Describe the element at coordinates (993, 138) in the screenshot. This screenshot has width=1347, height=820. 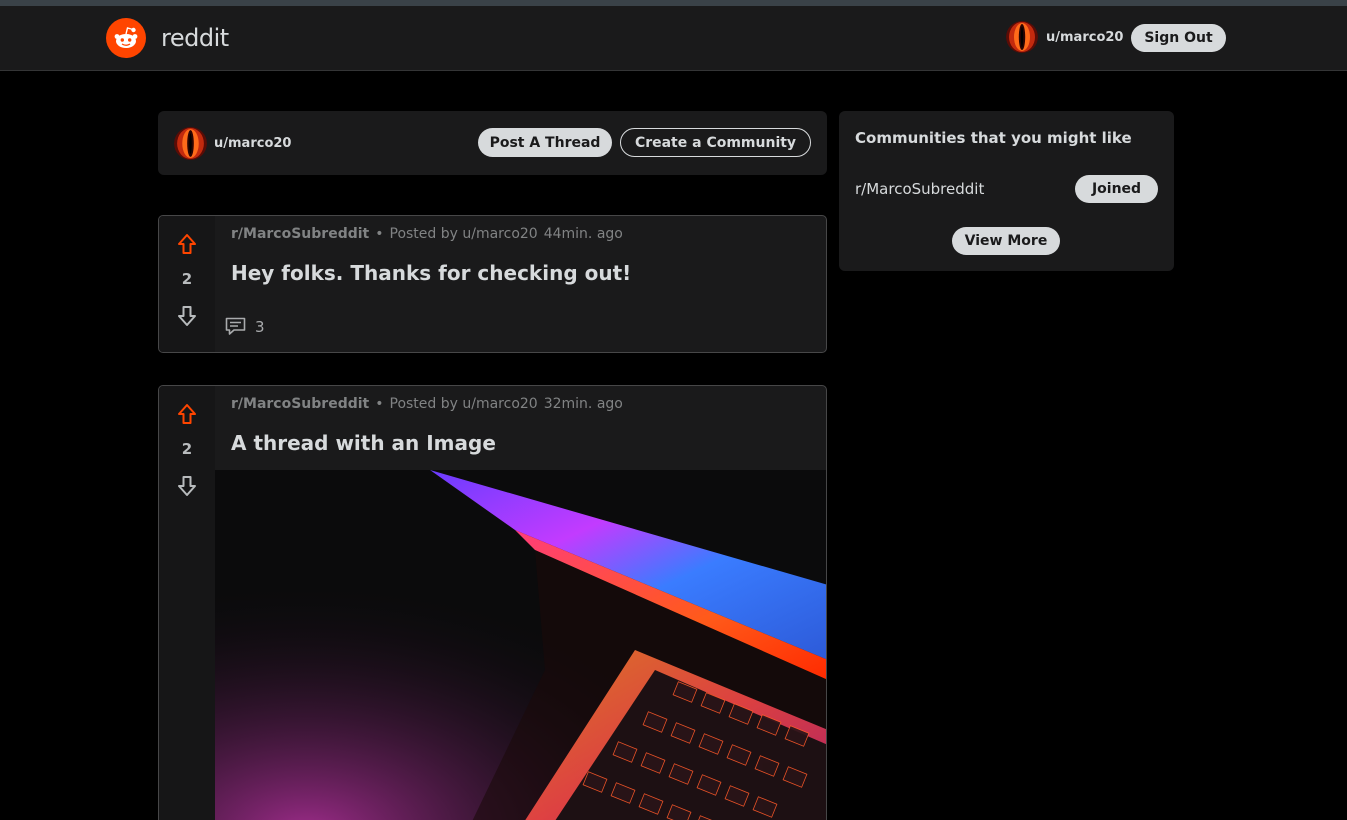
I see `suggestions-title: Communities that you might like` at that location.